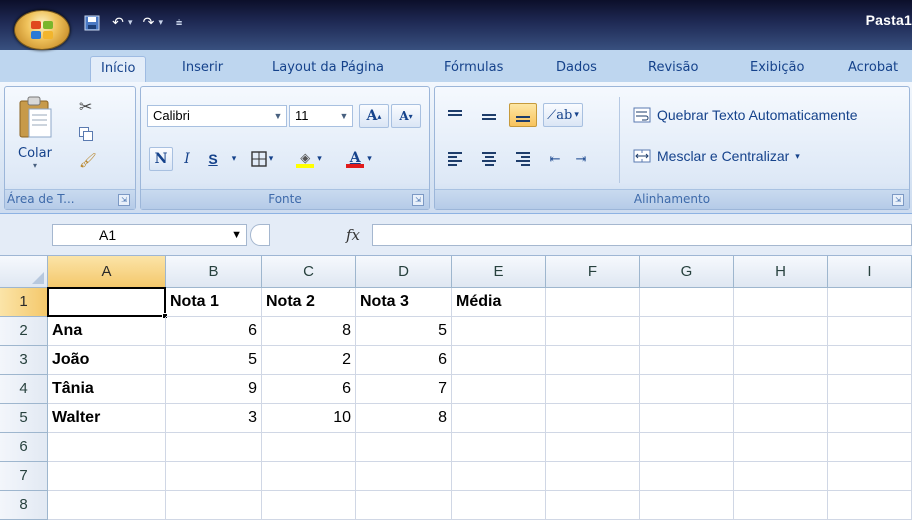 This screenshot has height=520, width=912. I want to click on tab-acrobat: Acrobat, so click(873, 69).